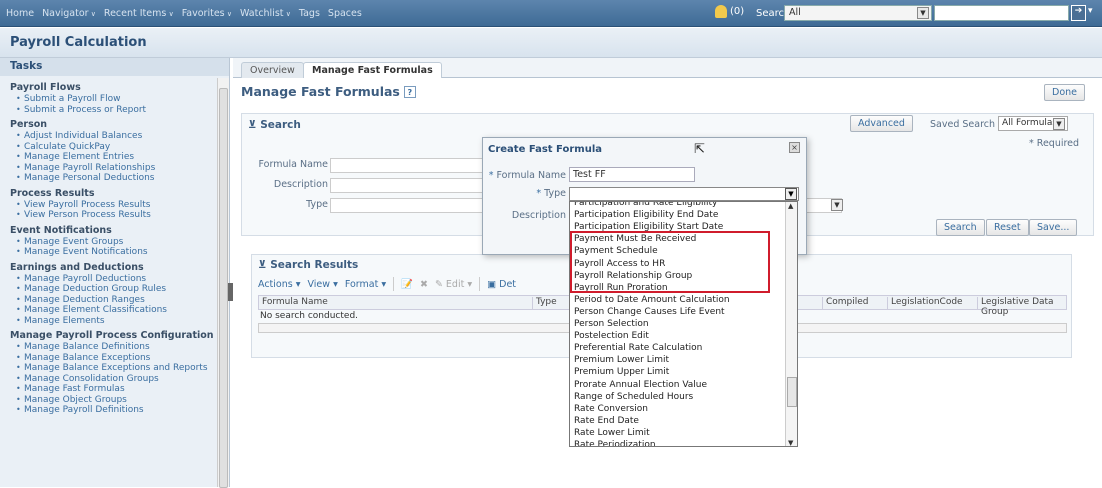  Describe the element at coordinates (345, 13) in the screenshot. I see `nav-spaces: Spaces` at that location.